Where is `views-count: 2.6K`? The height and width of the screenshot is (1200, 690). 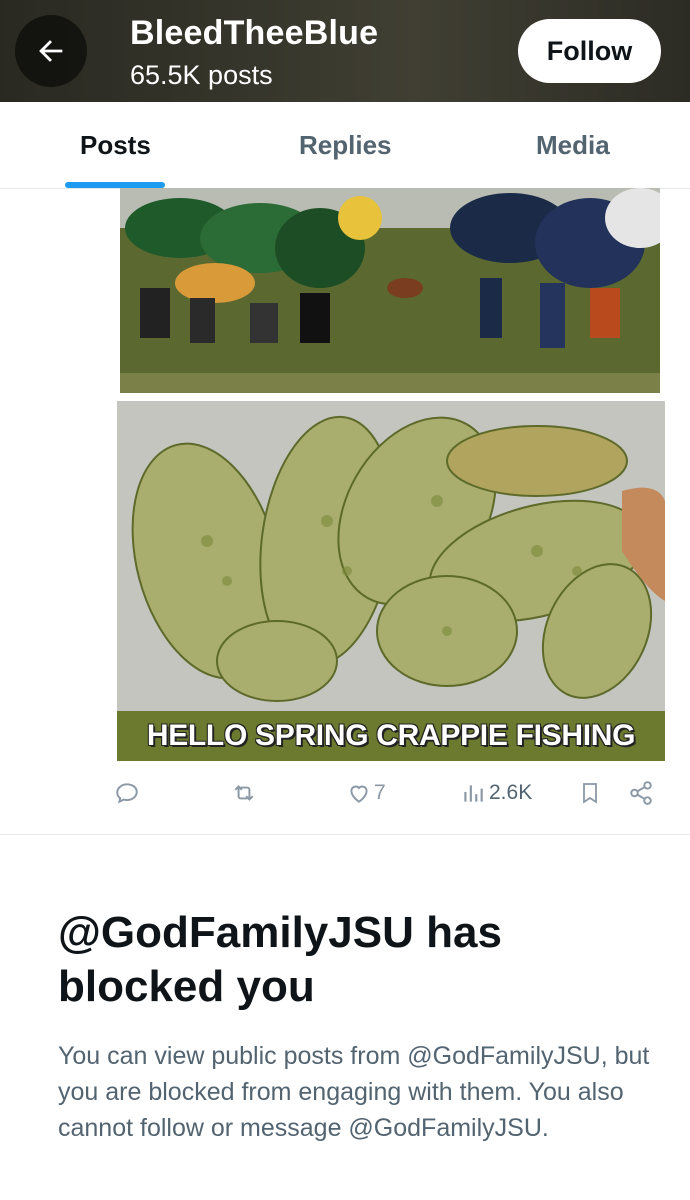
views-count: 2.6K is located at coordinates (511, 792).